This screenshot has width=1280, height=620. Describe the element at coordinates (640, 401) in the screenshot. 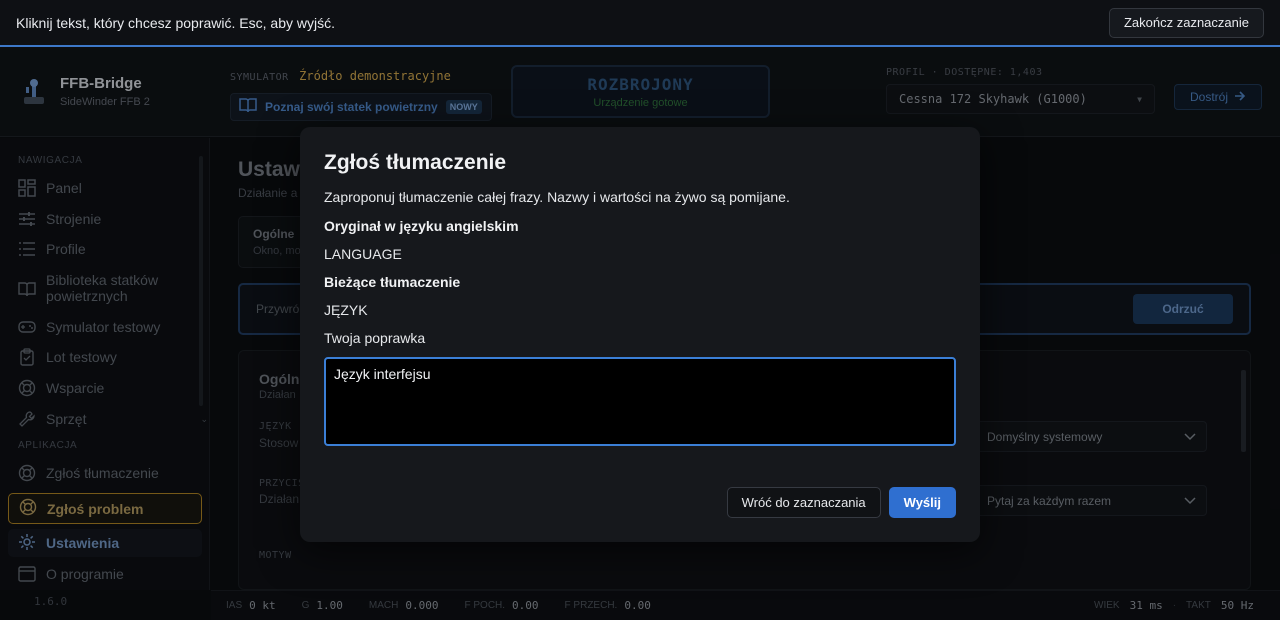

I see `correction-textarea: Język interfejsu` at that location.